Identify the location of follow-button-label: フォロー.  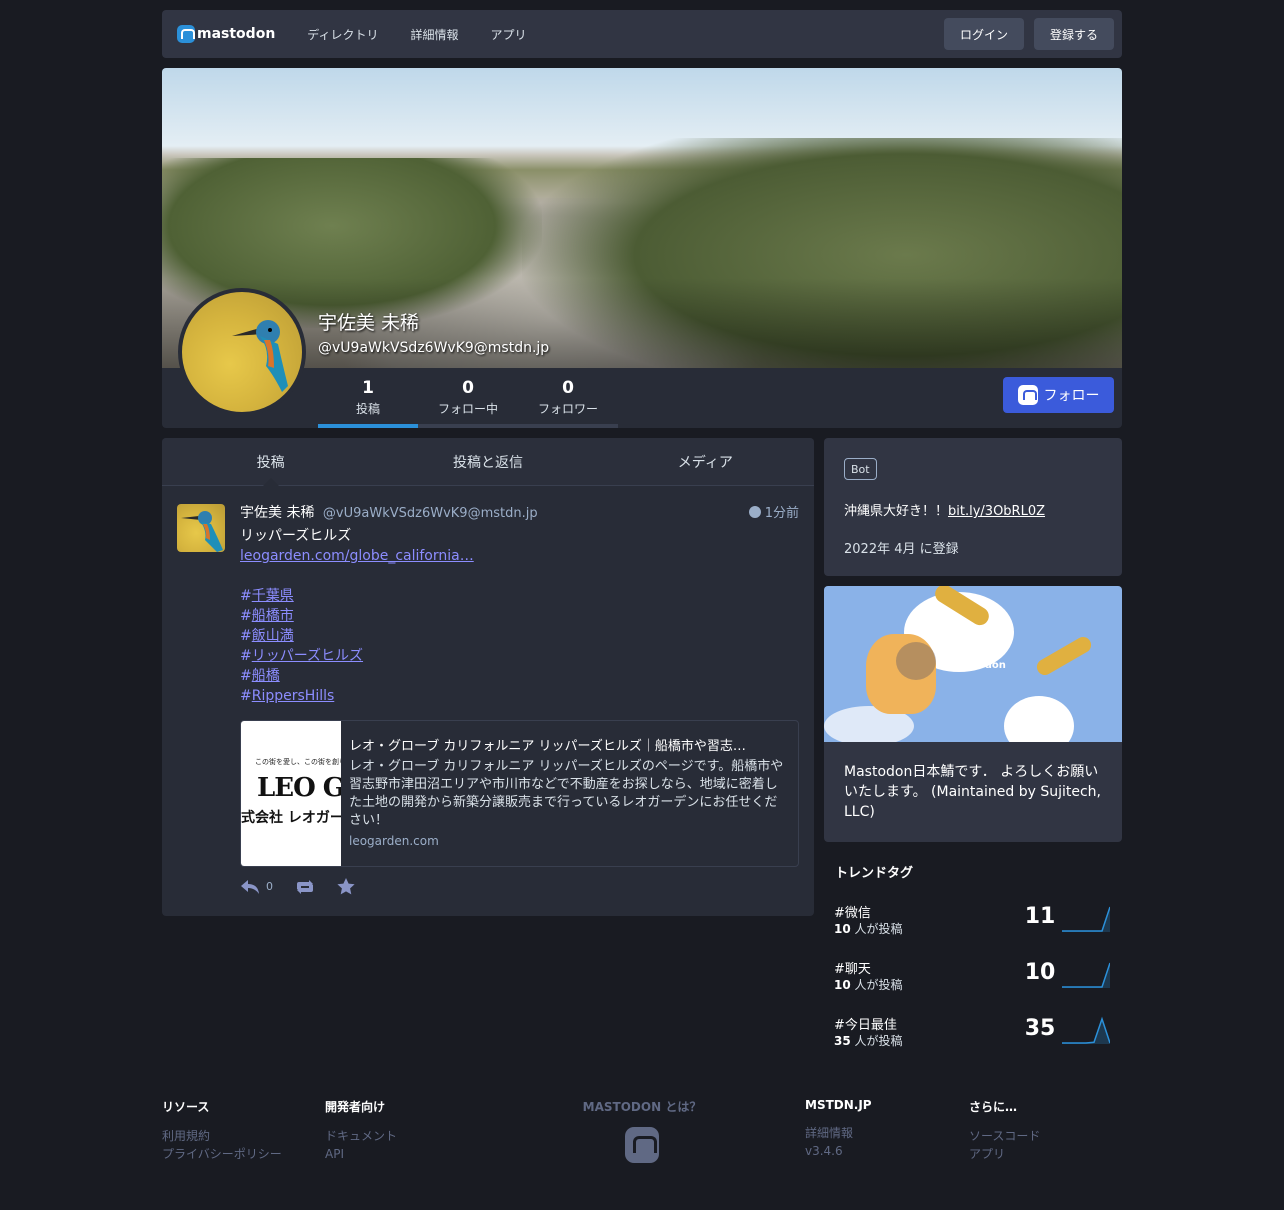
(1071, 396).